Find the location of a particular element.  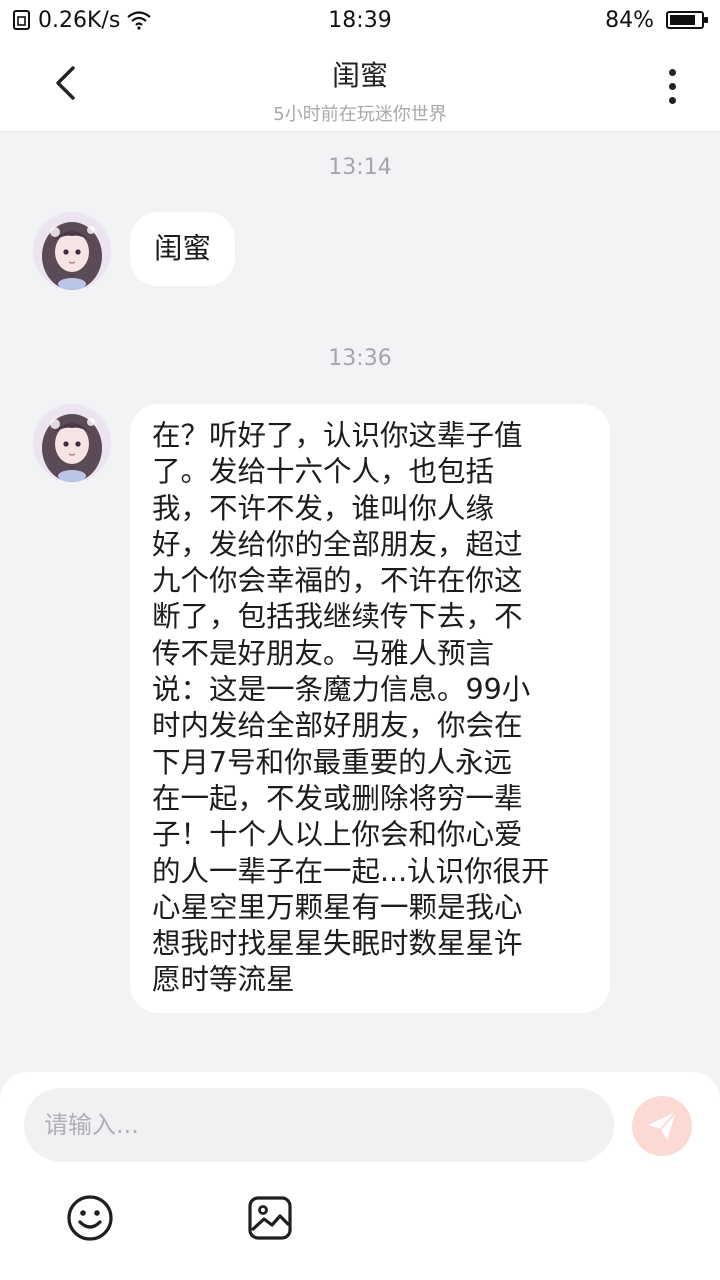

message-line: 说：这是一条魔力信息。99小 is located at coordinates (341, 690).